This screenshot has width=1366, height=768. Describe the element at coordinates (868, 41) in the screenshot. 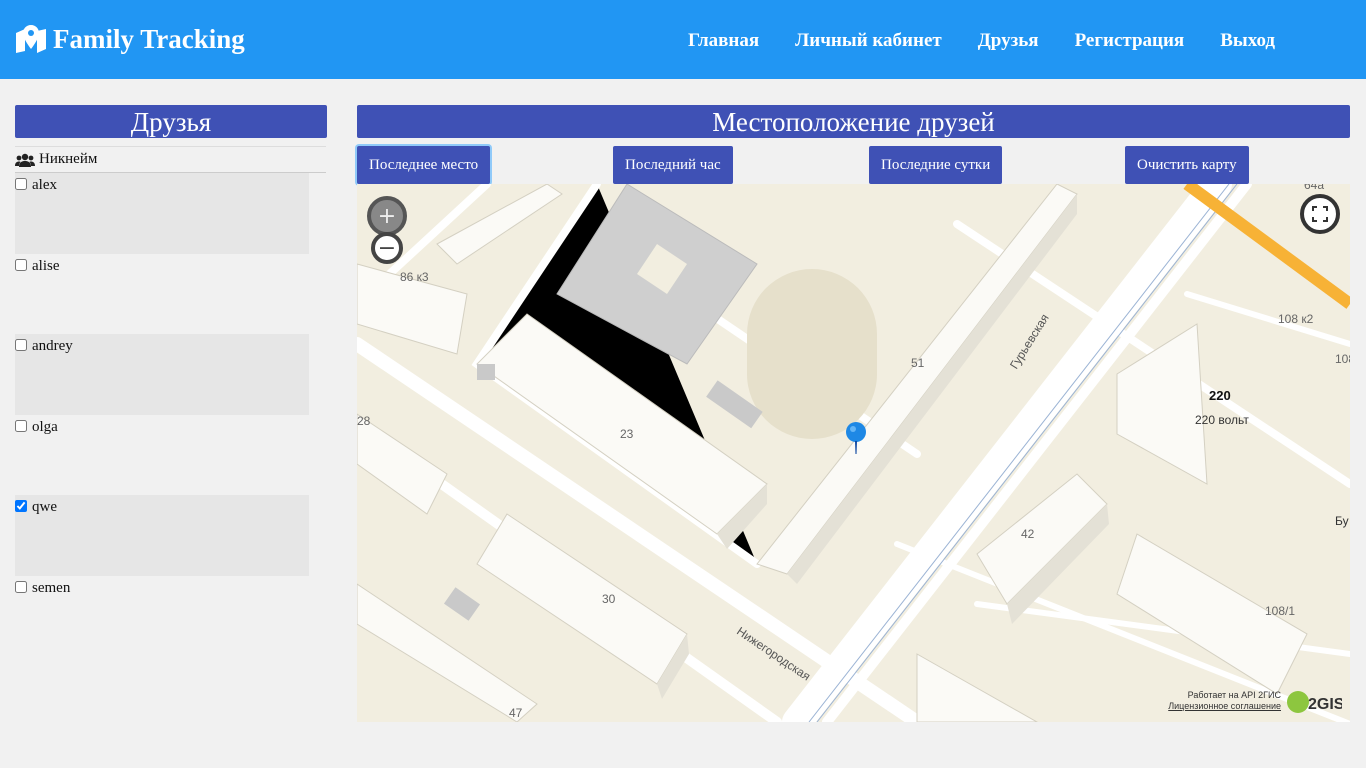

I see `nav-cabinet: Личный кабинет` at that location.